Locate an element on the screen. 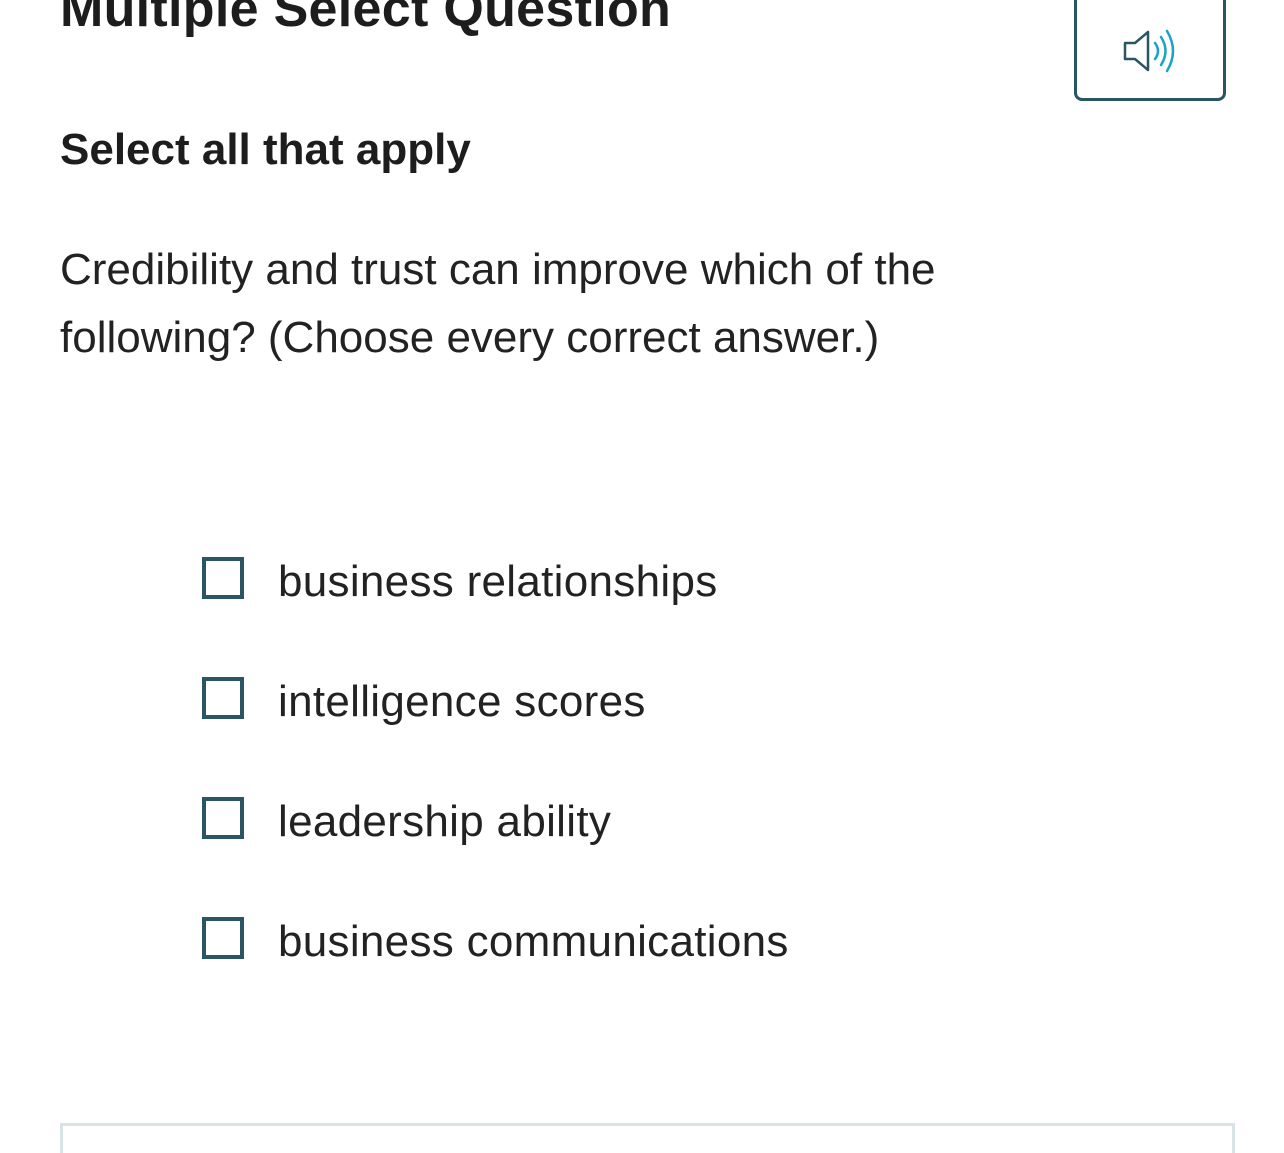 This screenshot has height=1153, width=1284. answer-option: leadership ability is located at coordinates (495, 822).